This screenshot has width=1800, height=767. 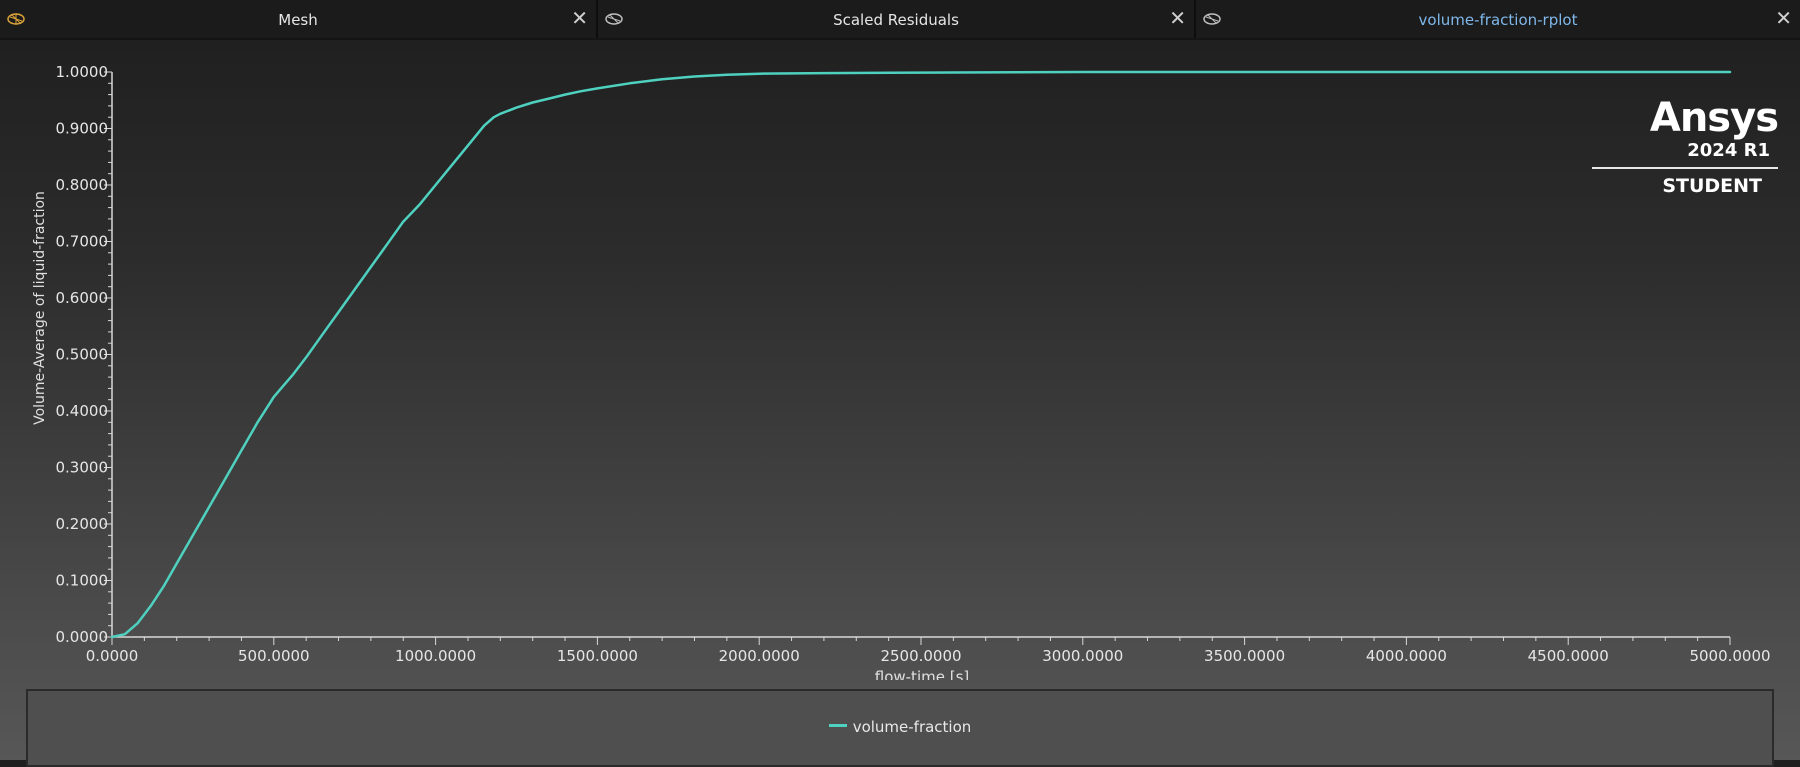 What do you see at coordinates (1082, 656) in the screenshot?
I see `x-tick-label: 3000.0000` at bounding box center [1082, 656].